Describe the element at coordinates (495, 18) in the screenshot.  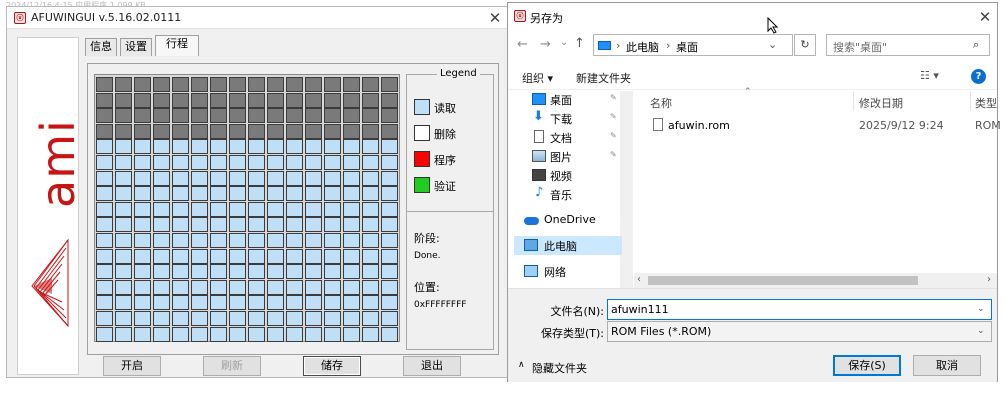
I see `afu-close-icon: ✕` at that location.